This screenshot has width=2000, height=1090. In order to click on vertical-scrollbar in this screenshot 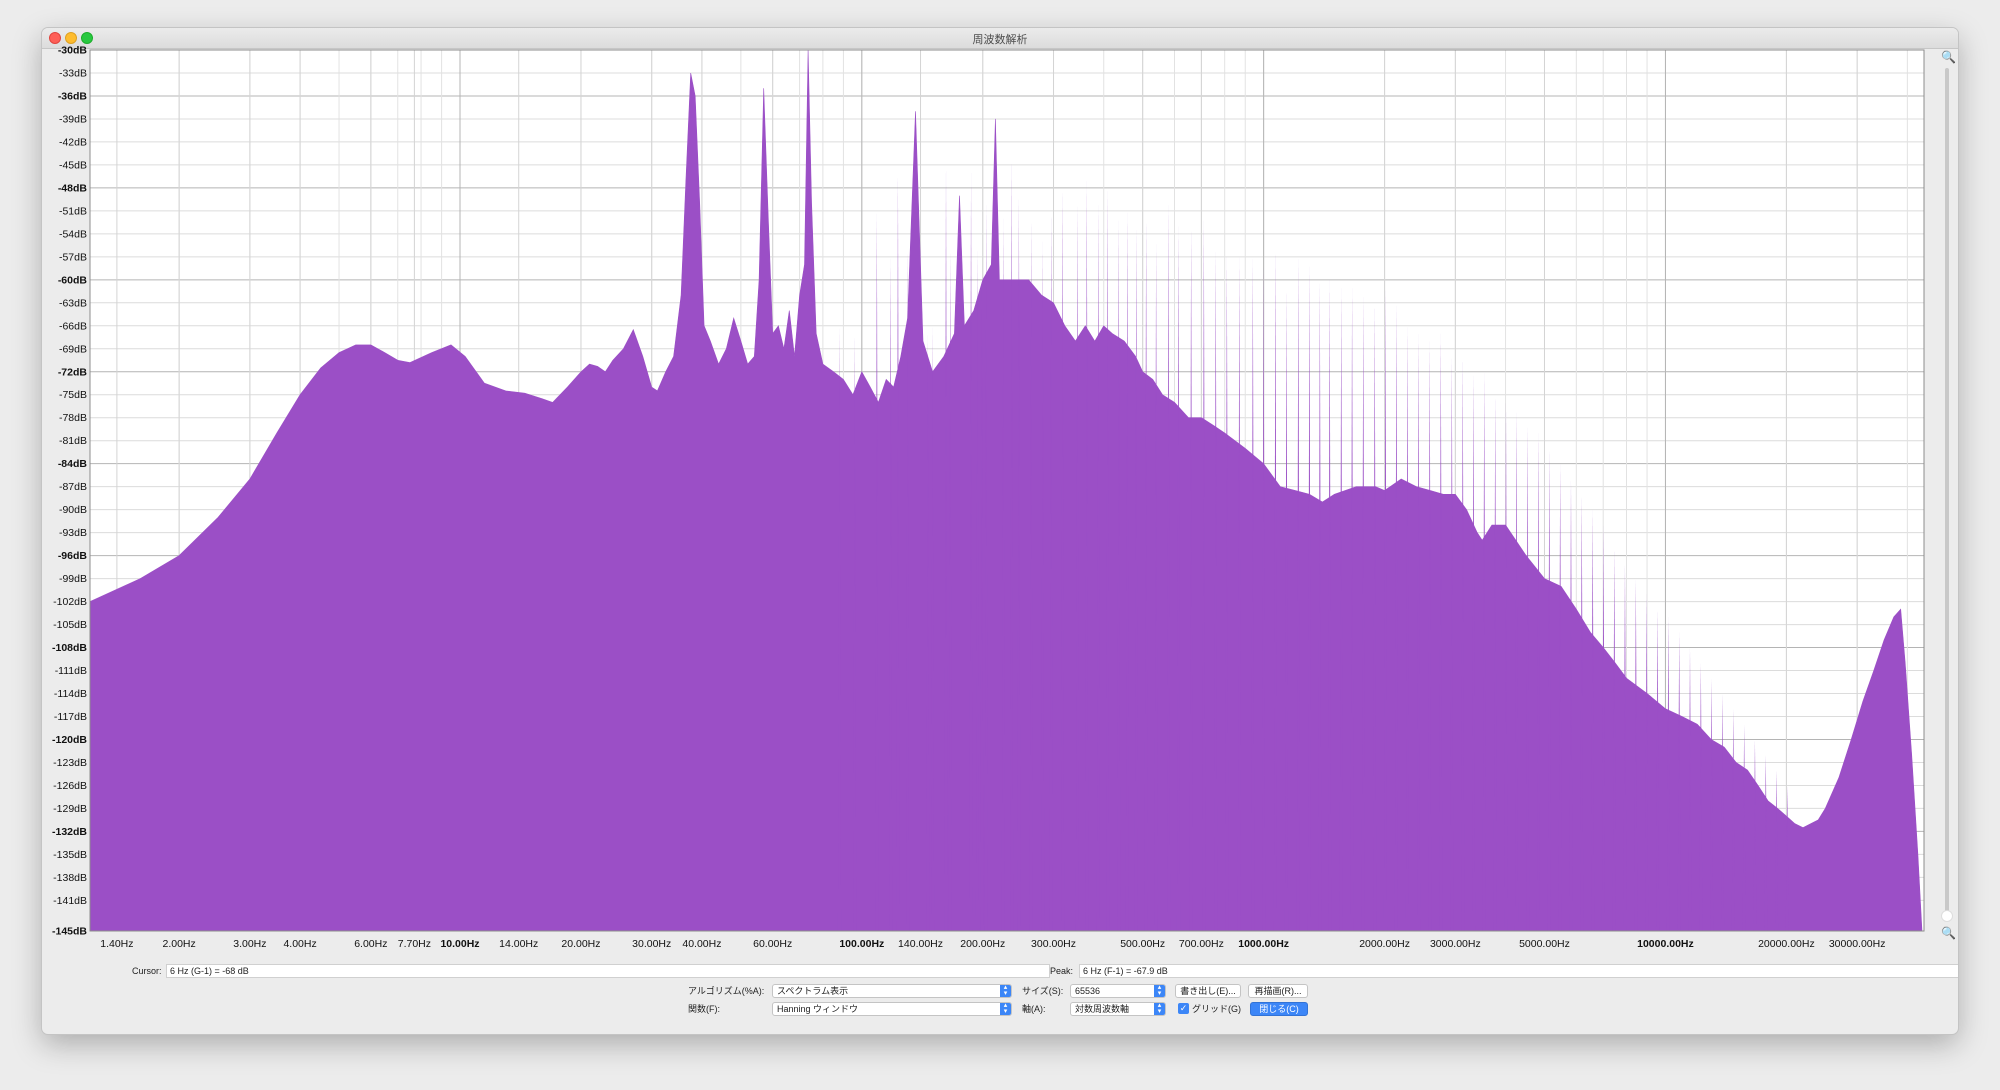, I will do `click(1947, 493)`.